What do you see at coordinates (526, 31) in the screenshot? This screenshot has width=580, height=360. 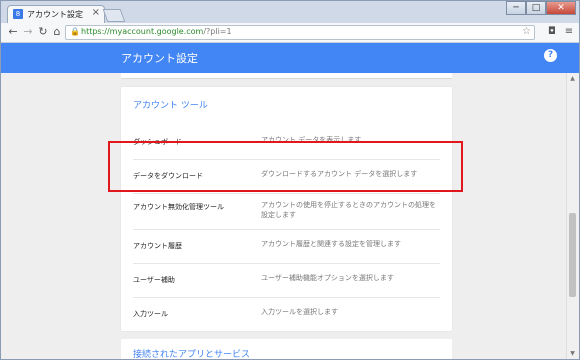 I see `bookmark-star-icon: ☆` at bounding box center [526, 31].